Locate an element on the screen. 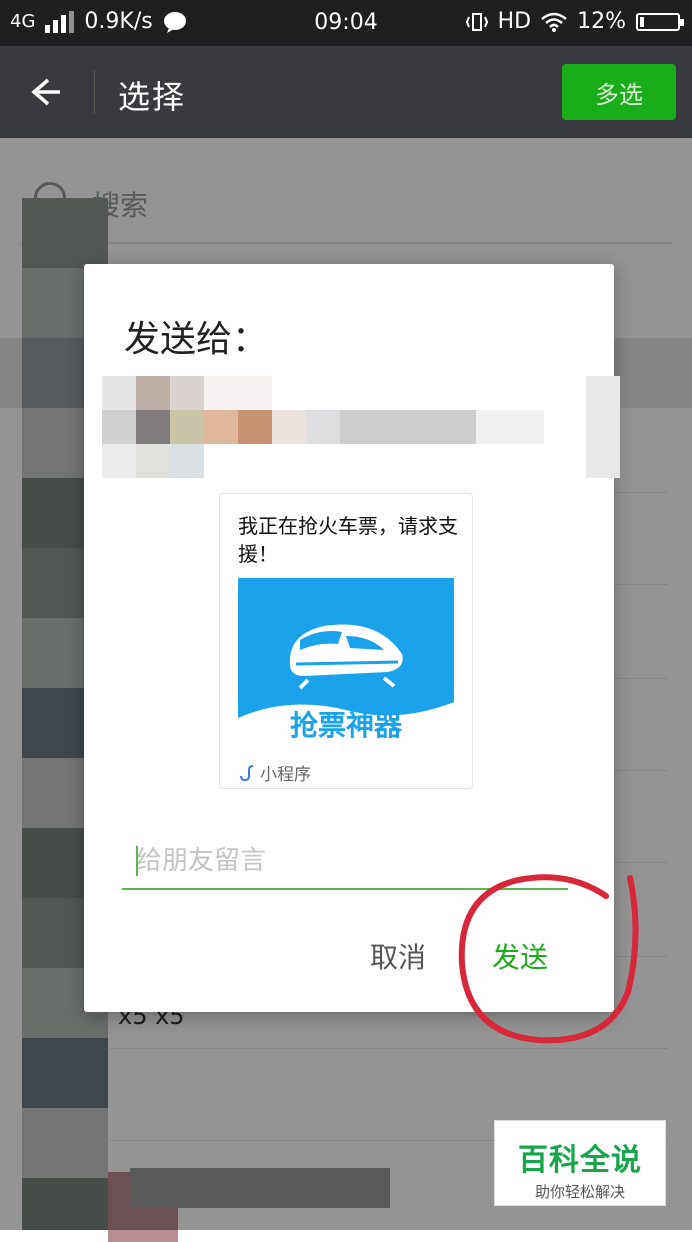 The height and width of the screenshot is (1242, 692). back-arrow-icon is located at coordinates (46, 92).